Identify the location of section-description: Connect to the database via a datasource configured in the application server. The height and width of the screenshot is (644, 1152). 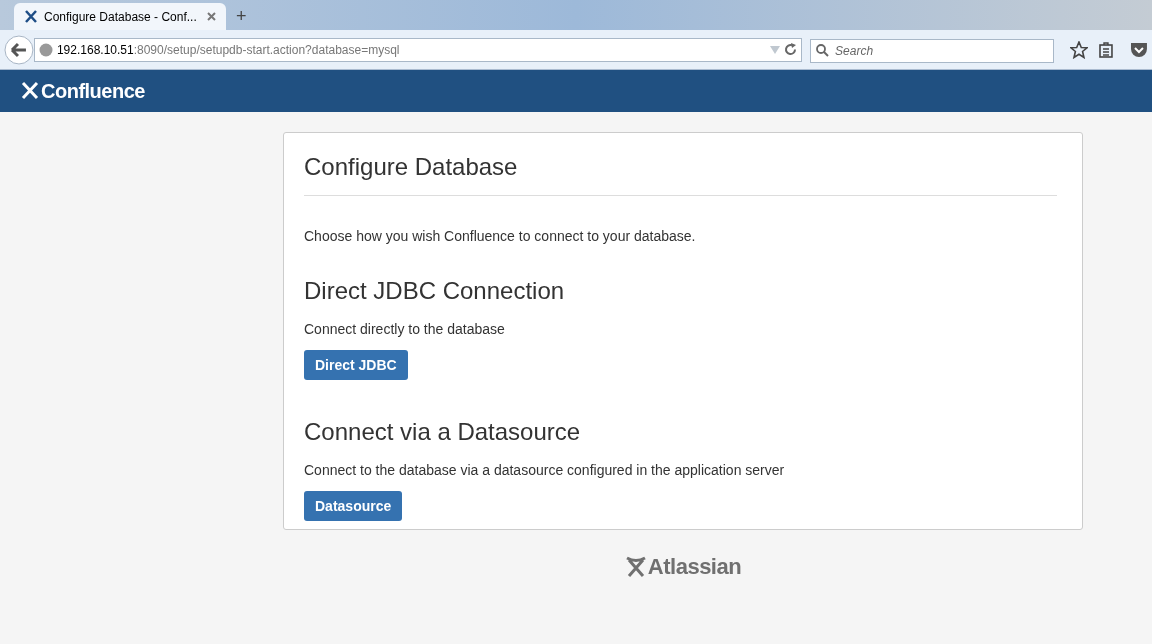
(545, 470).